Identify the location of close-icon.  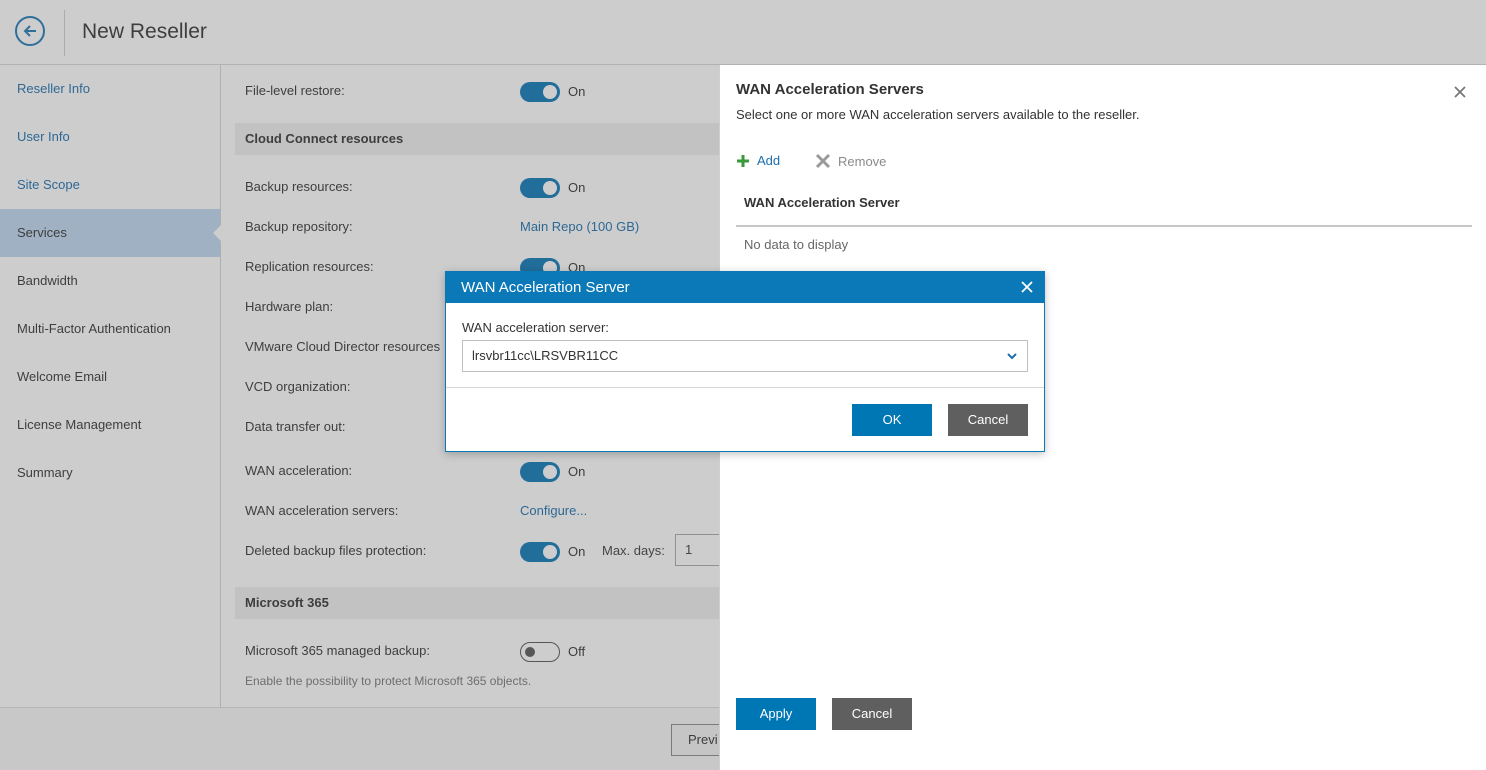
(1460, 92).